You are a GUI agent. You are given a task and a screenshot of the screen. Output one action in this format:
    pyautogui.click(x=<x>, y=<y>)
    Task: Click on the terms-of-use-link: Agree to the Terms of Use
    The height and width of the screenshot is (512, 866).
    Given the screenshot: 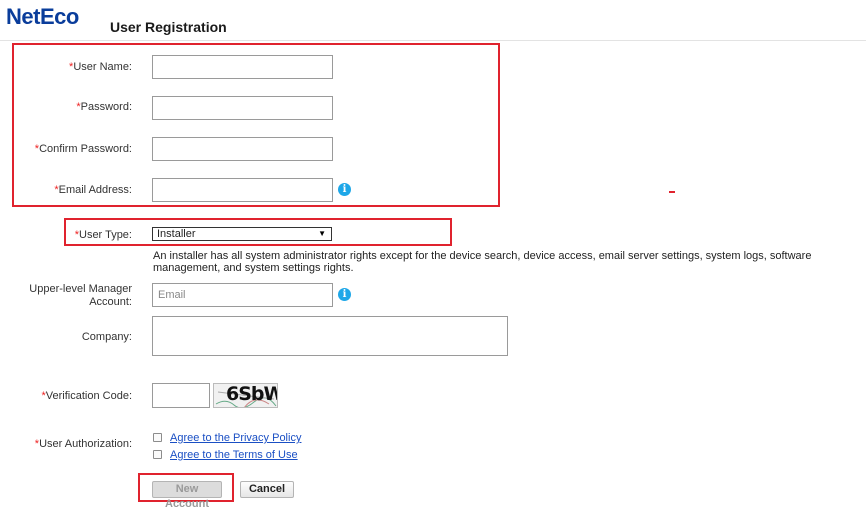 What is the action you would take?
    pyautogui.click(x=234, y=455)
    